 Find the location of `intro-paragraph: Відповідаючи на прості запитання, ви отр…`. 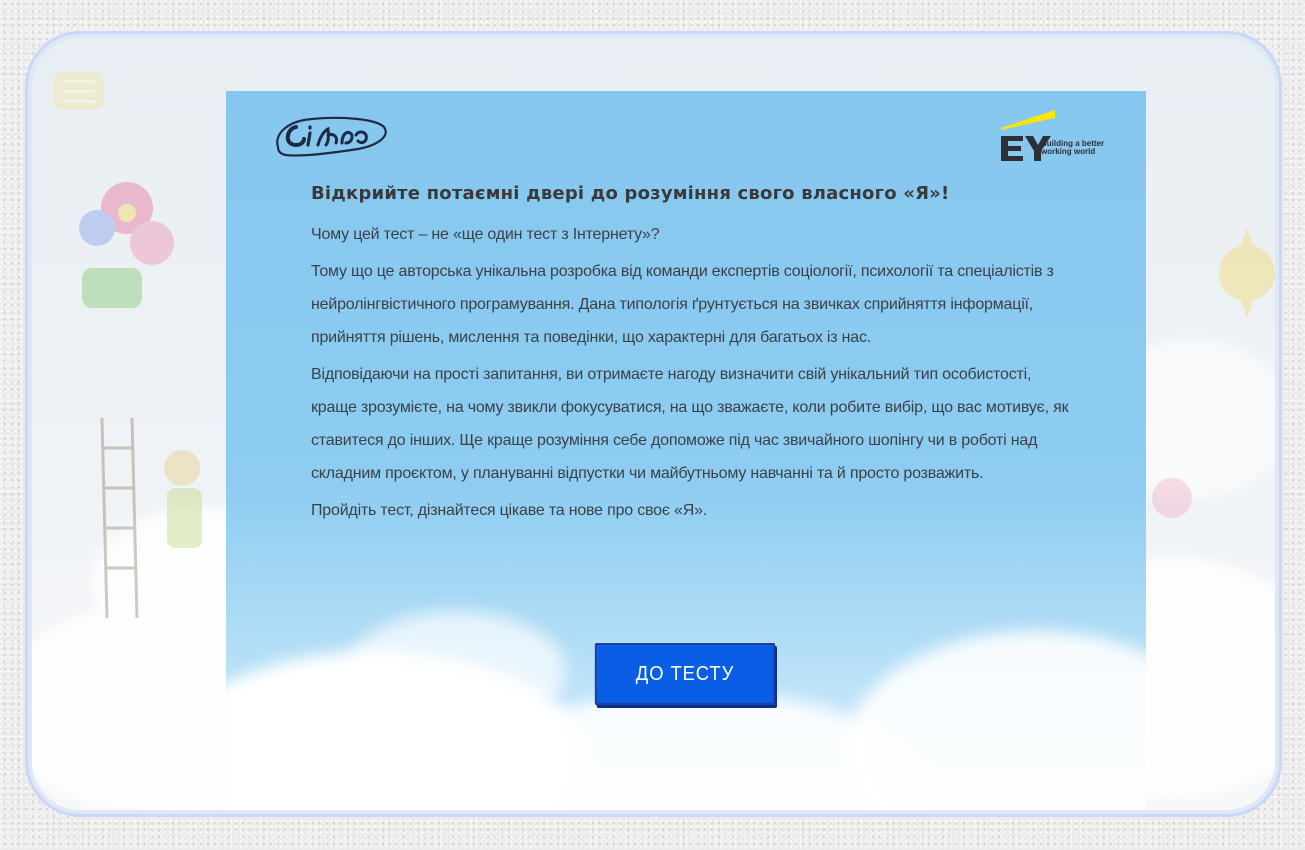

intro-paragraph: Відповідаючи на прості запитання, ви отр… is located at coordinates (690, 424).